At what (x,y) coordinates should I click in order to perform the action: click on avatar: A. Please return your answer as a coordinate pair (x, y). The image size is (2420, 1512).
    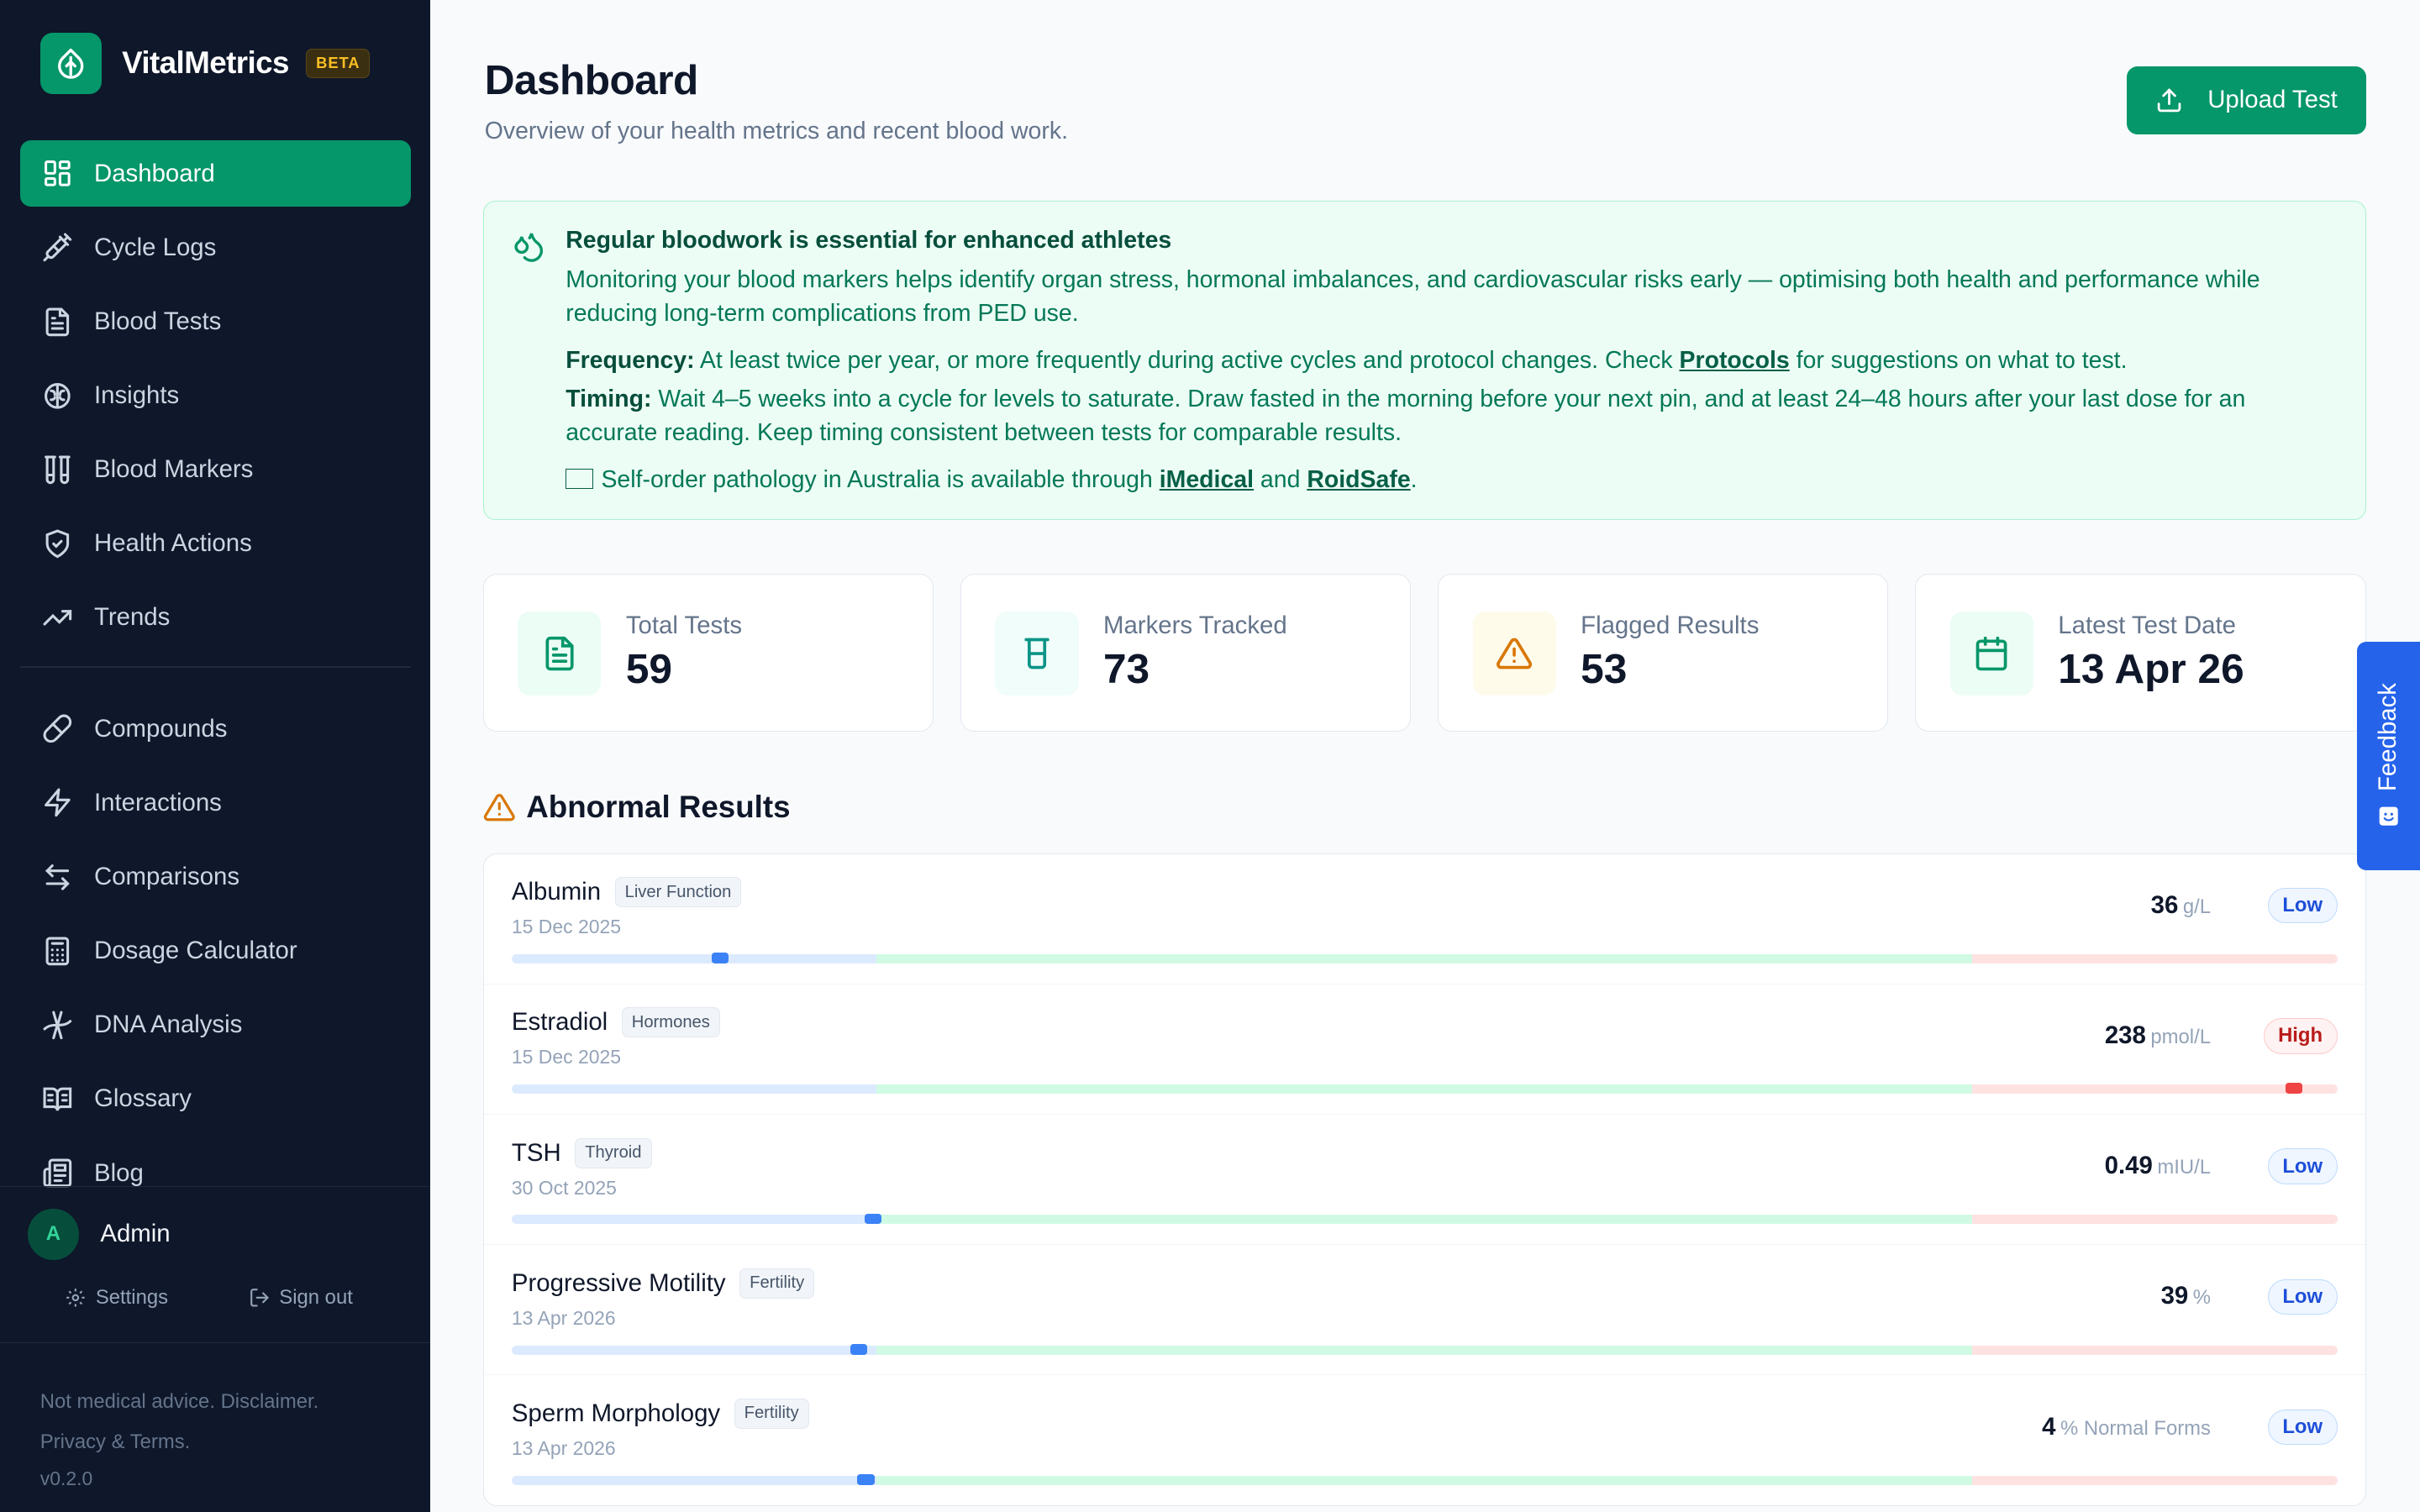
    Looking at the image, I should click on (53, 1234).